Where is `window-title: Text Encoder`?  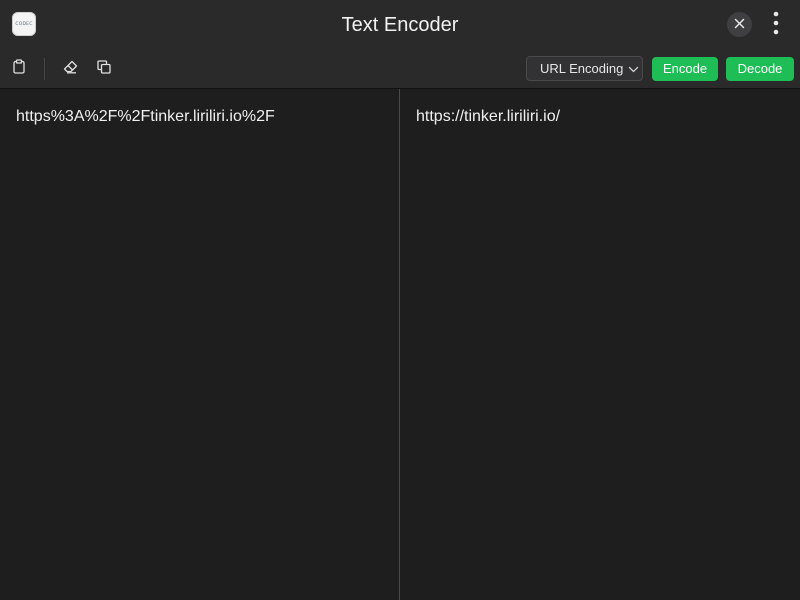
window-title: Text Encoder is located at coordinates (400, 25).